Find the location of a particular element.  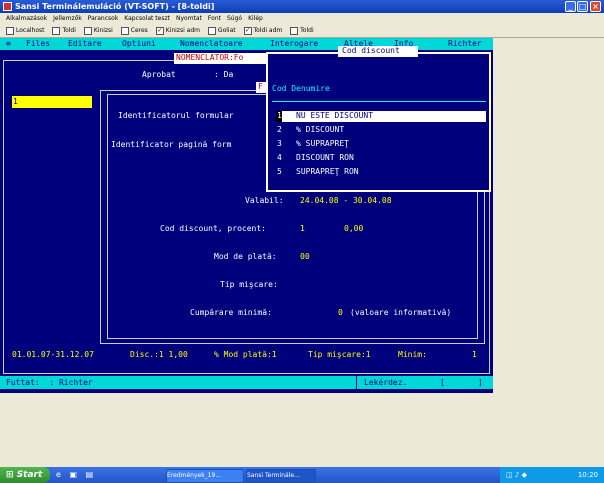

menu-item: Font is located at coordinates (214, 18).